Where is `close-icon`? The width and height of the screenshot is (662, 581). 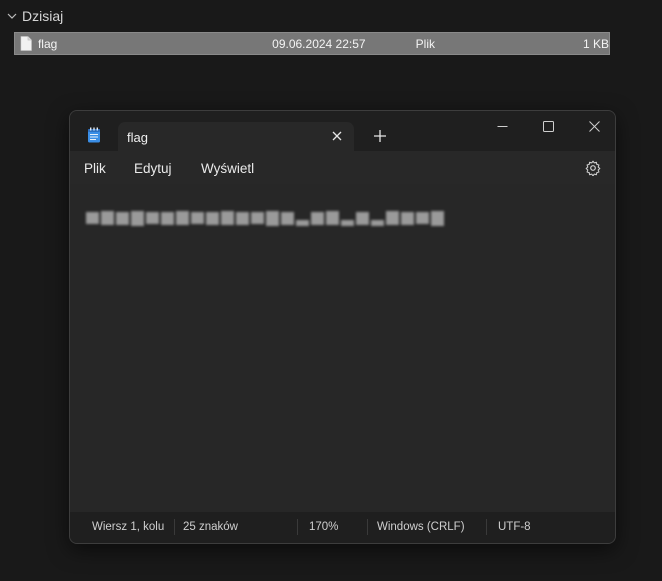 close-icon is located at coordinates (594, 126).